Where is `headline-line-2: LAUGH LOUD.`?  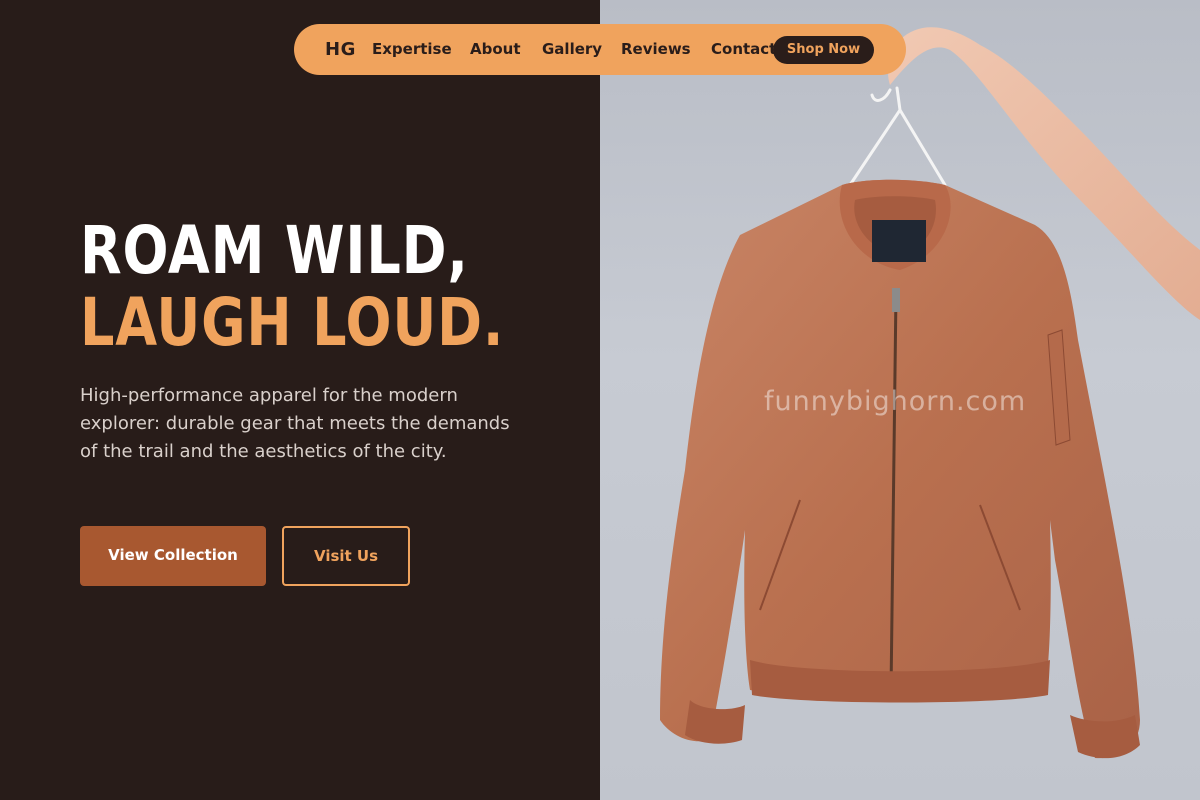
headline-line-2: LAUGH LOUD. is located at coordinates (292, 322).